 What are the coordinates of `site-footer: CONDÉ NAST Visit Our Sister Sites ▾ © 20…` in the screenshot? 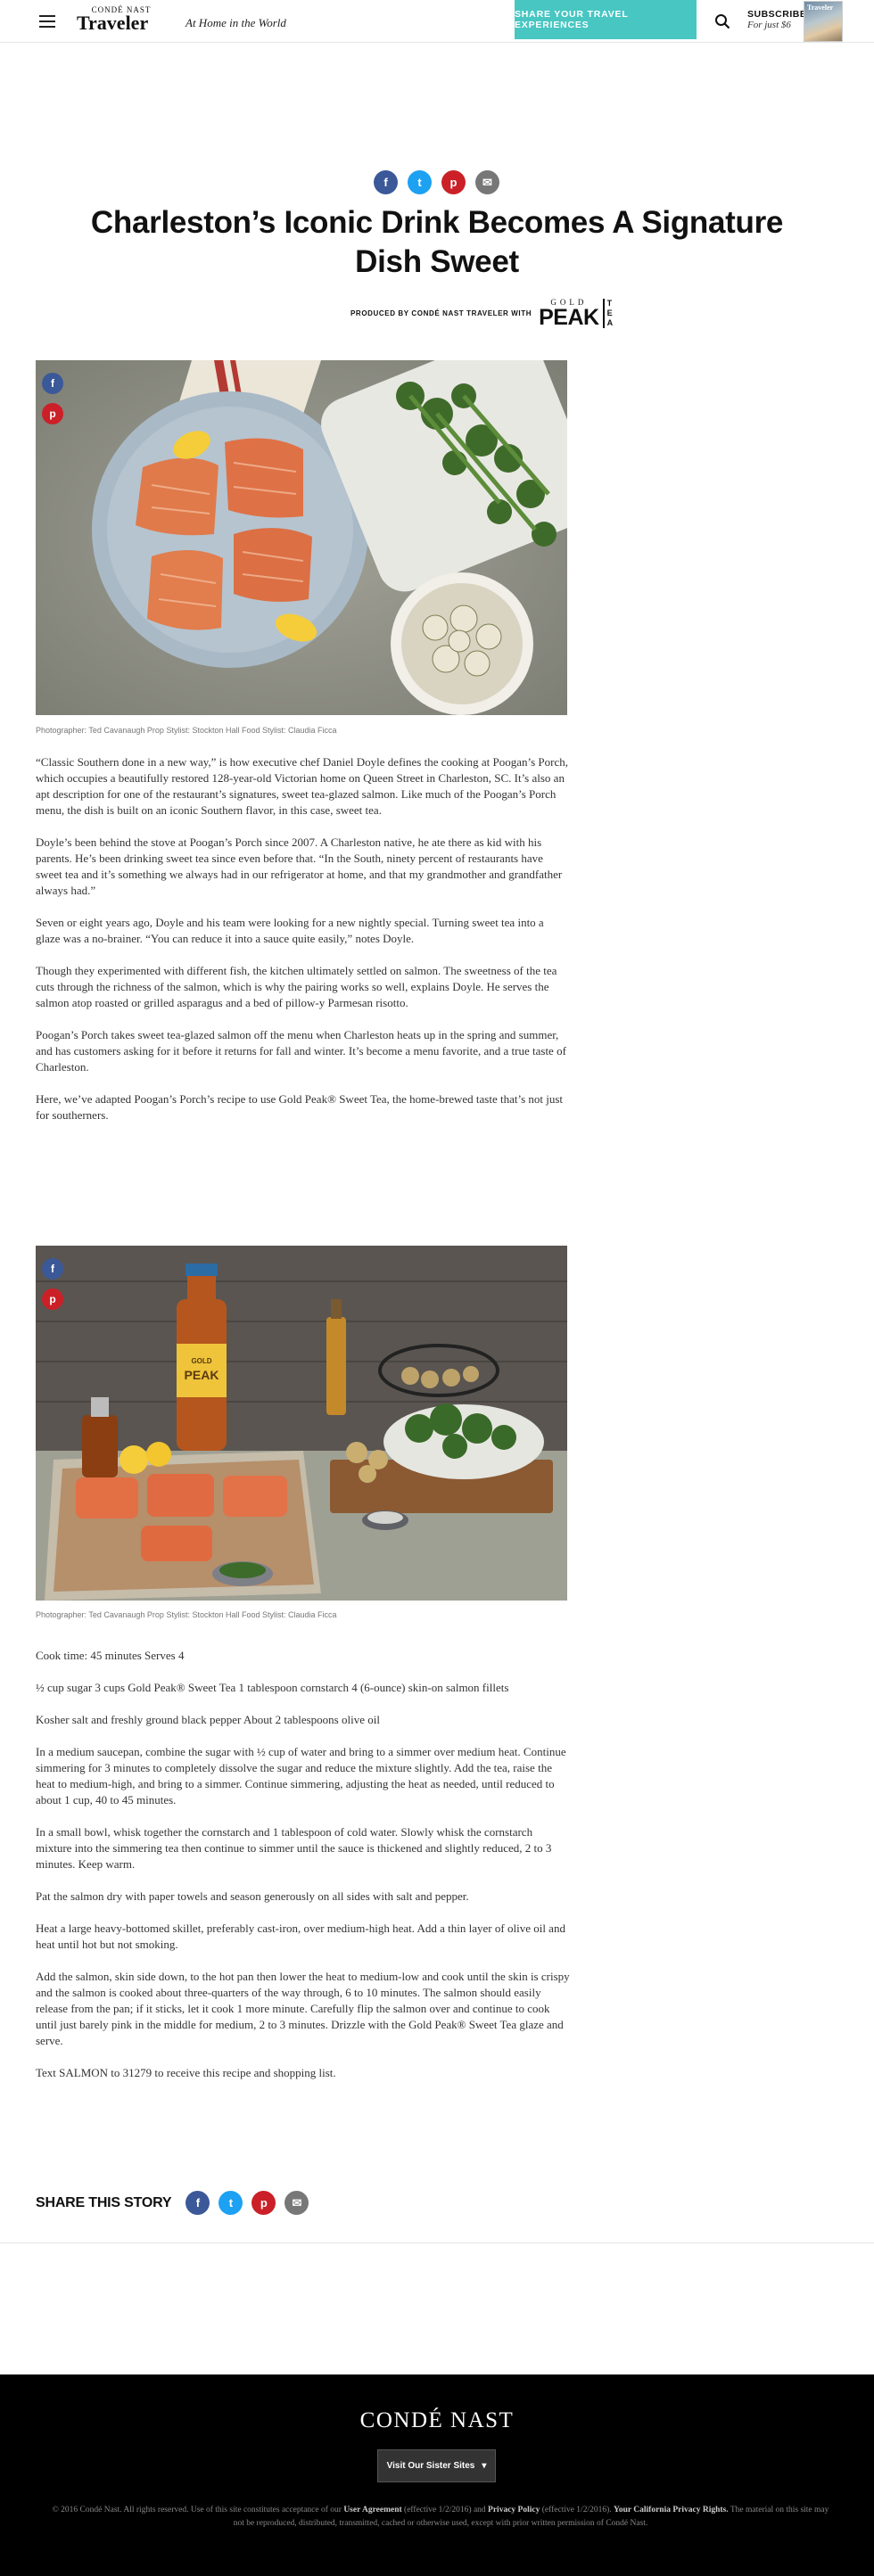 It's located at (437, 2475).